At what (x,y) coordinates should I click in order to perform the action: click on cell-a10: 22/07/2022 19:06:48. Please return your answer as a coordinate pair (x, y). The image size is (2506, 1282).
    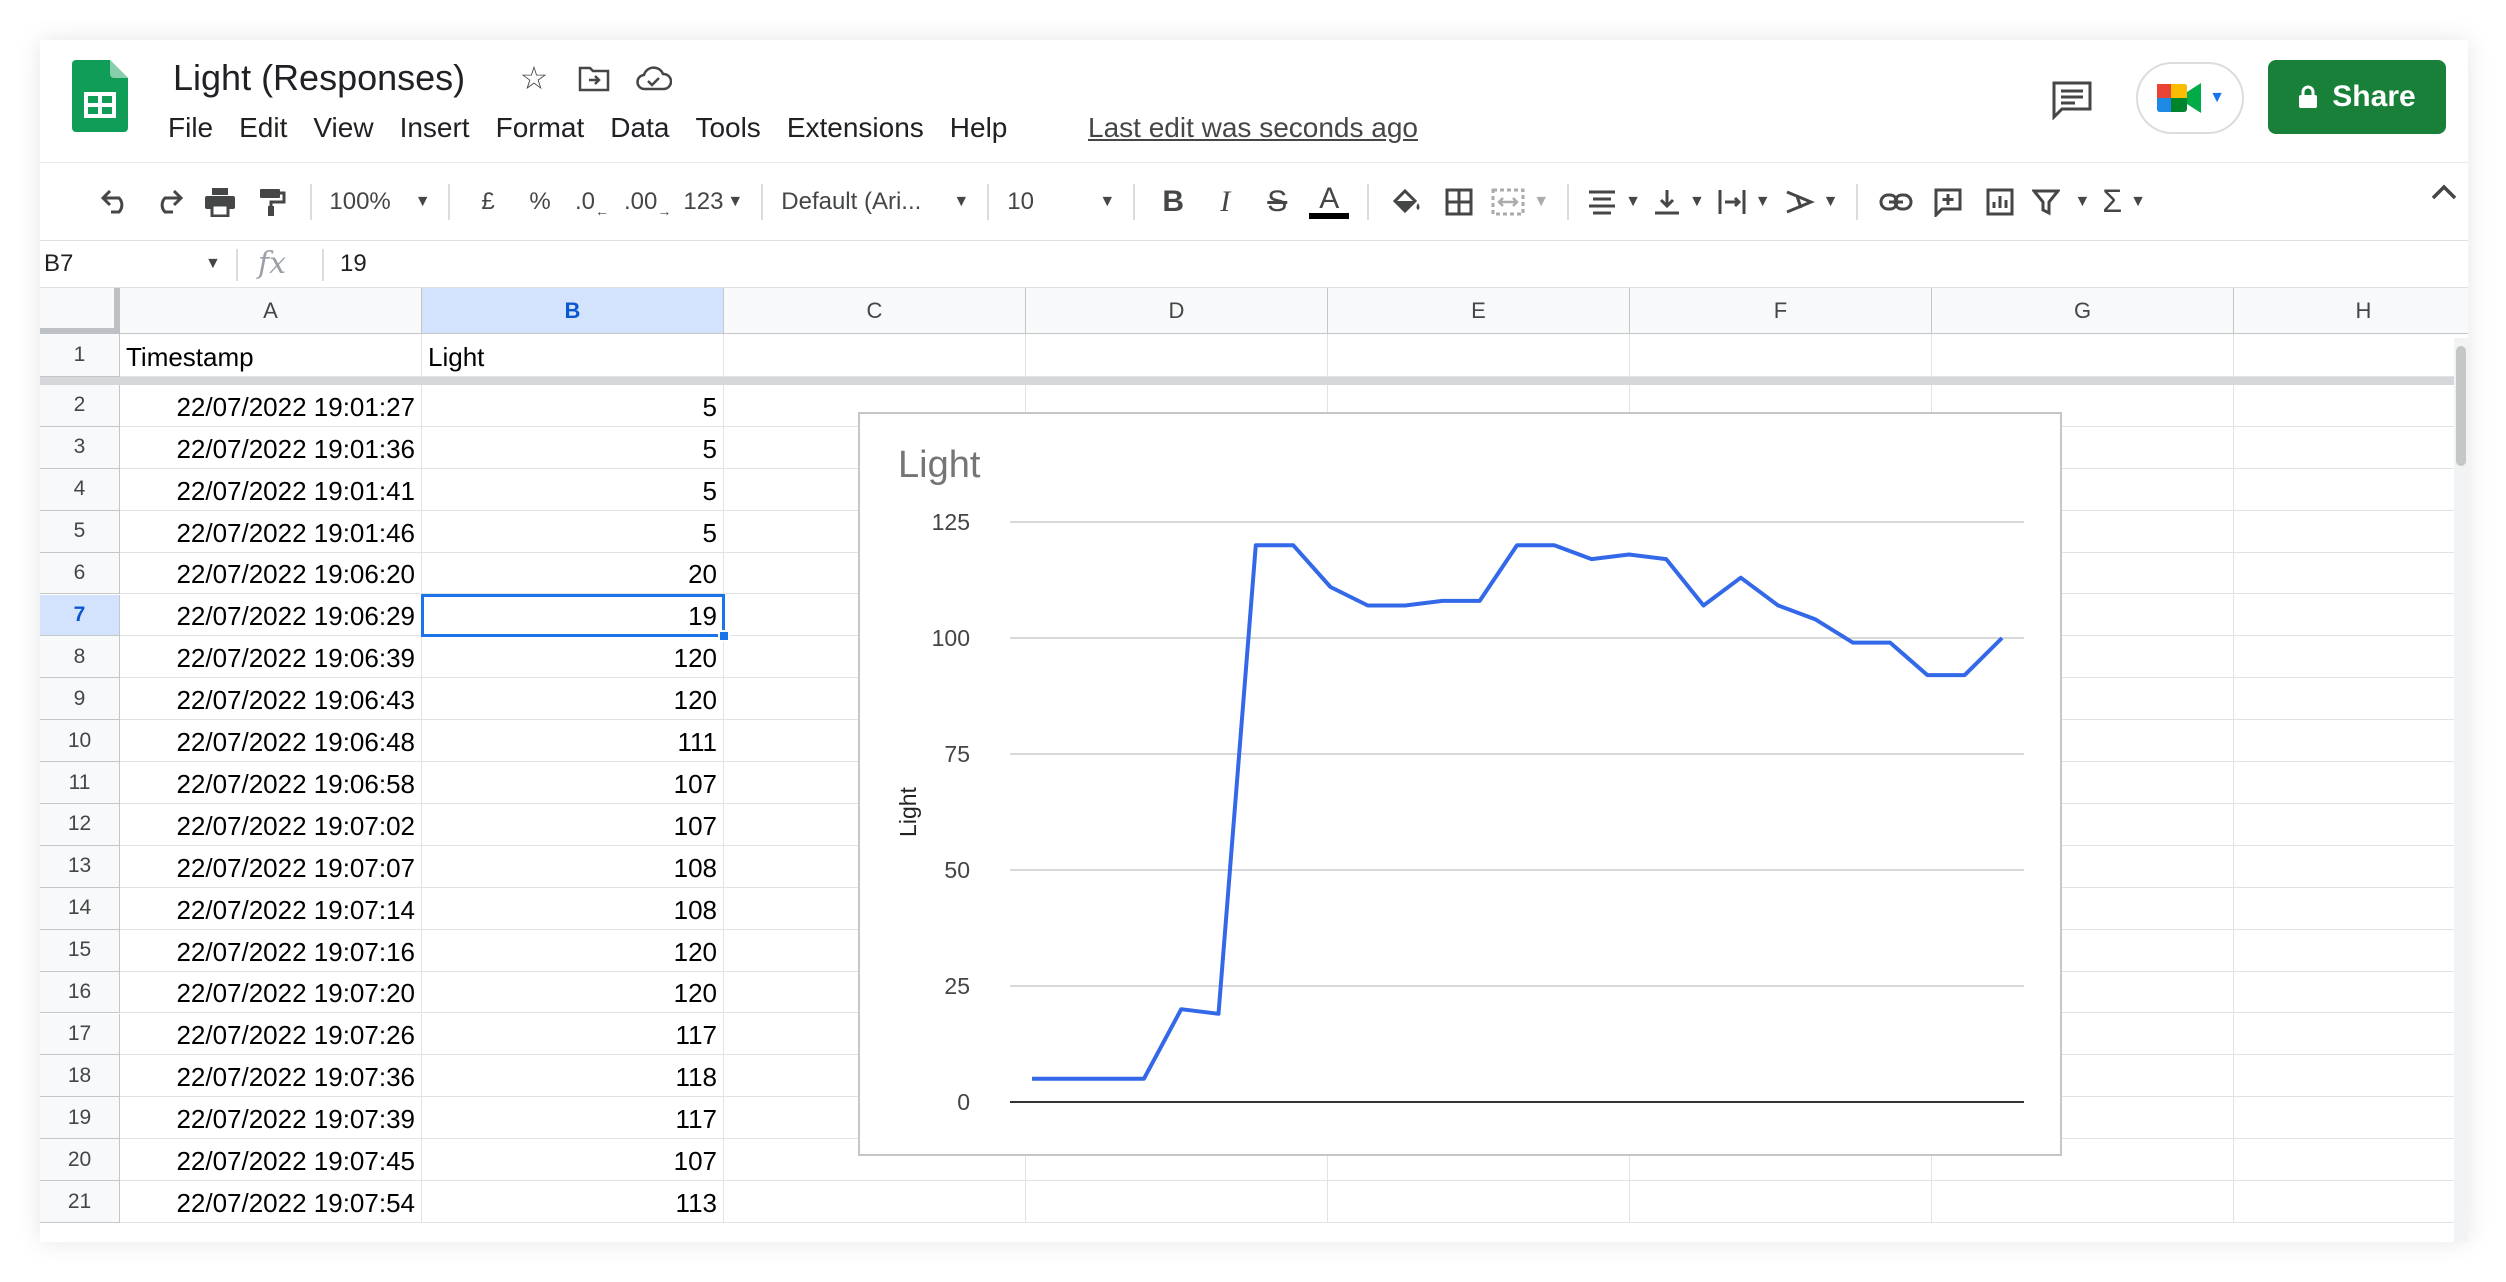
    Looking at the image, I should click on (271, 741).